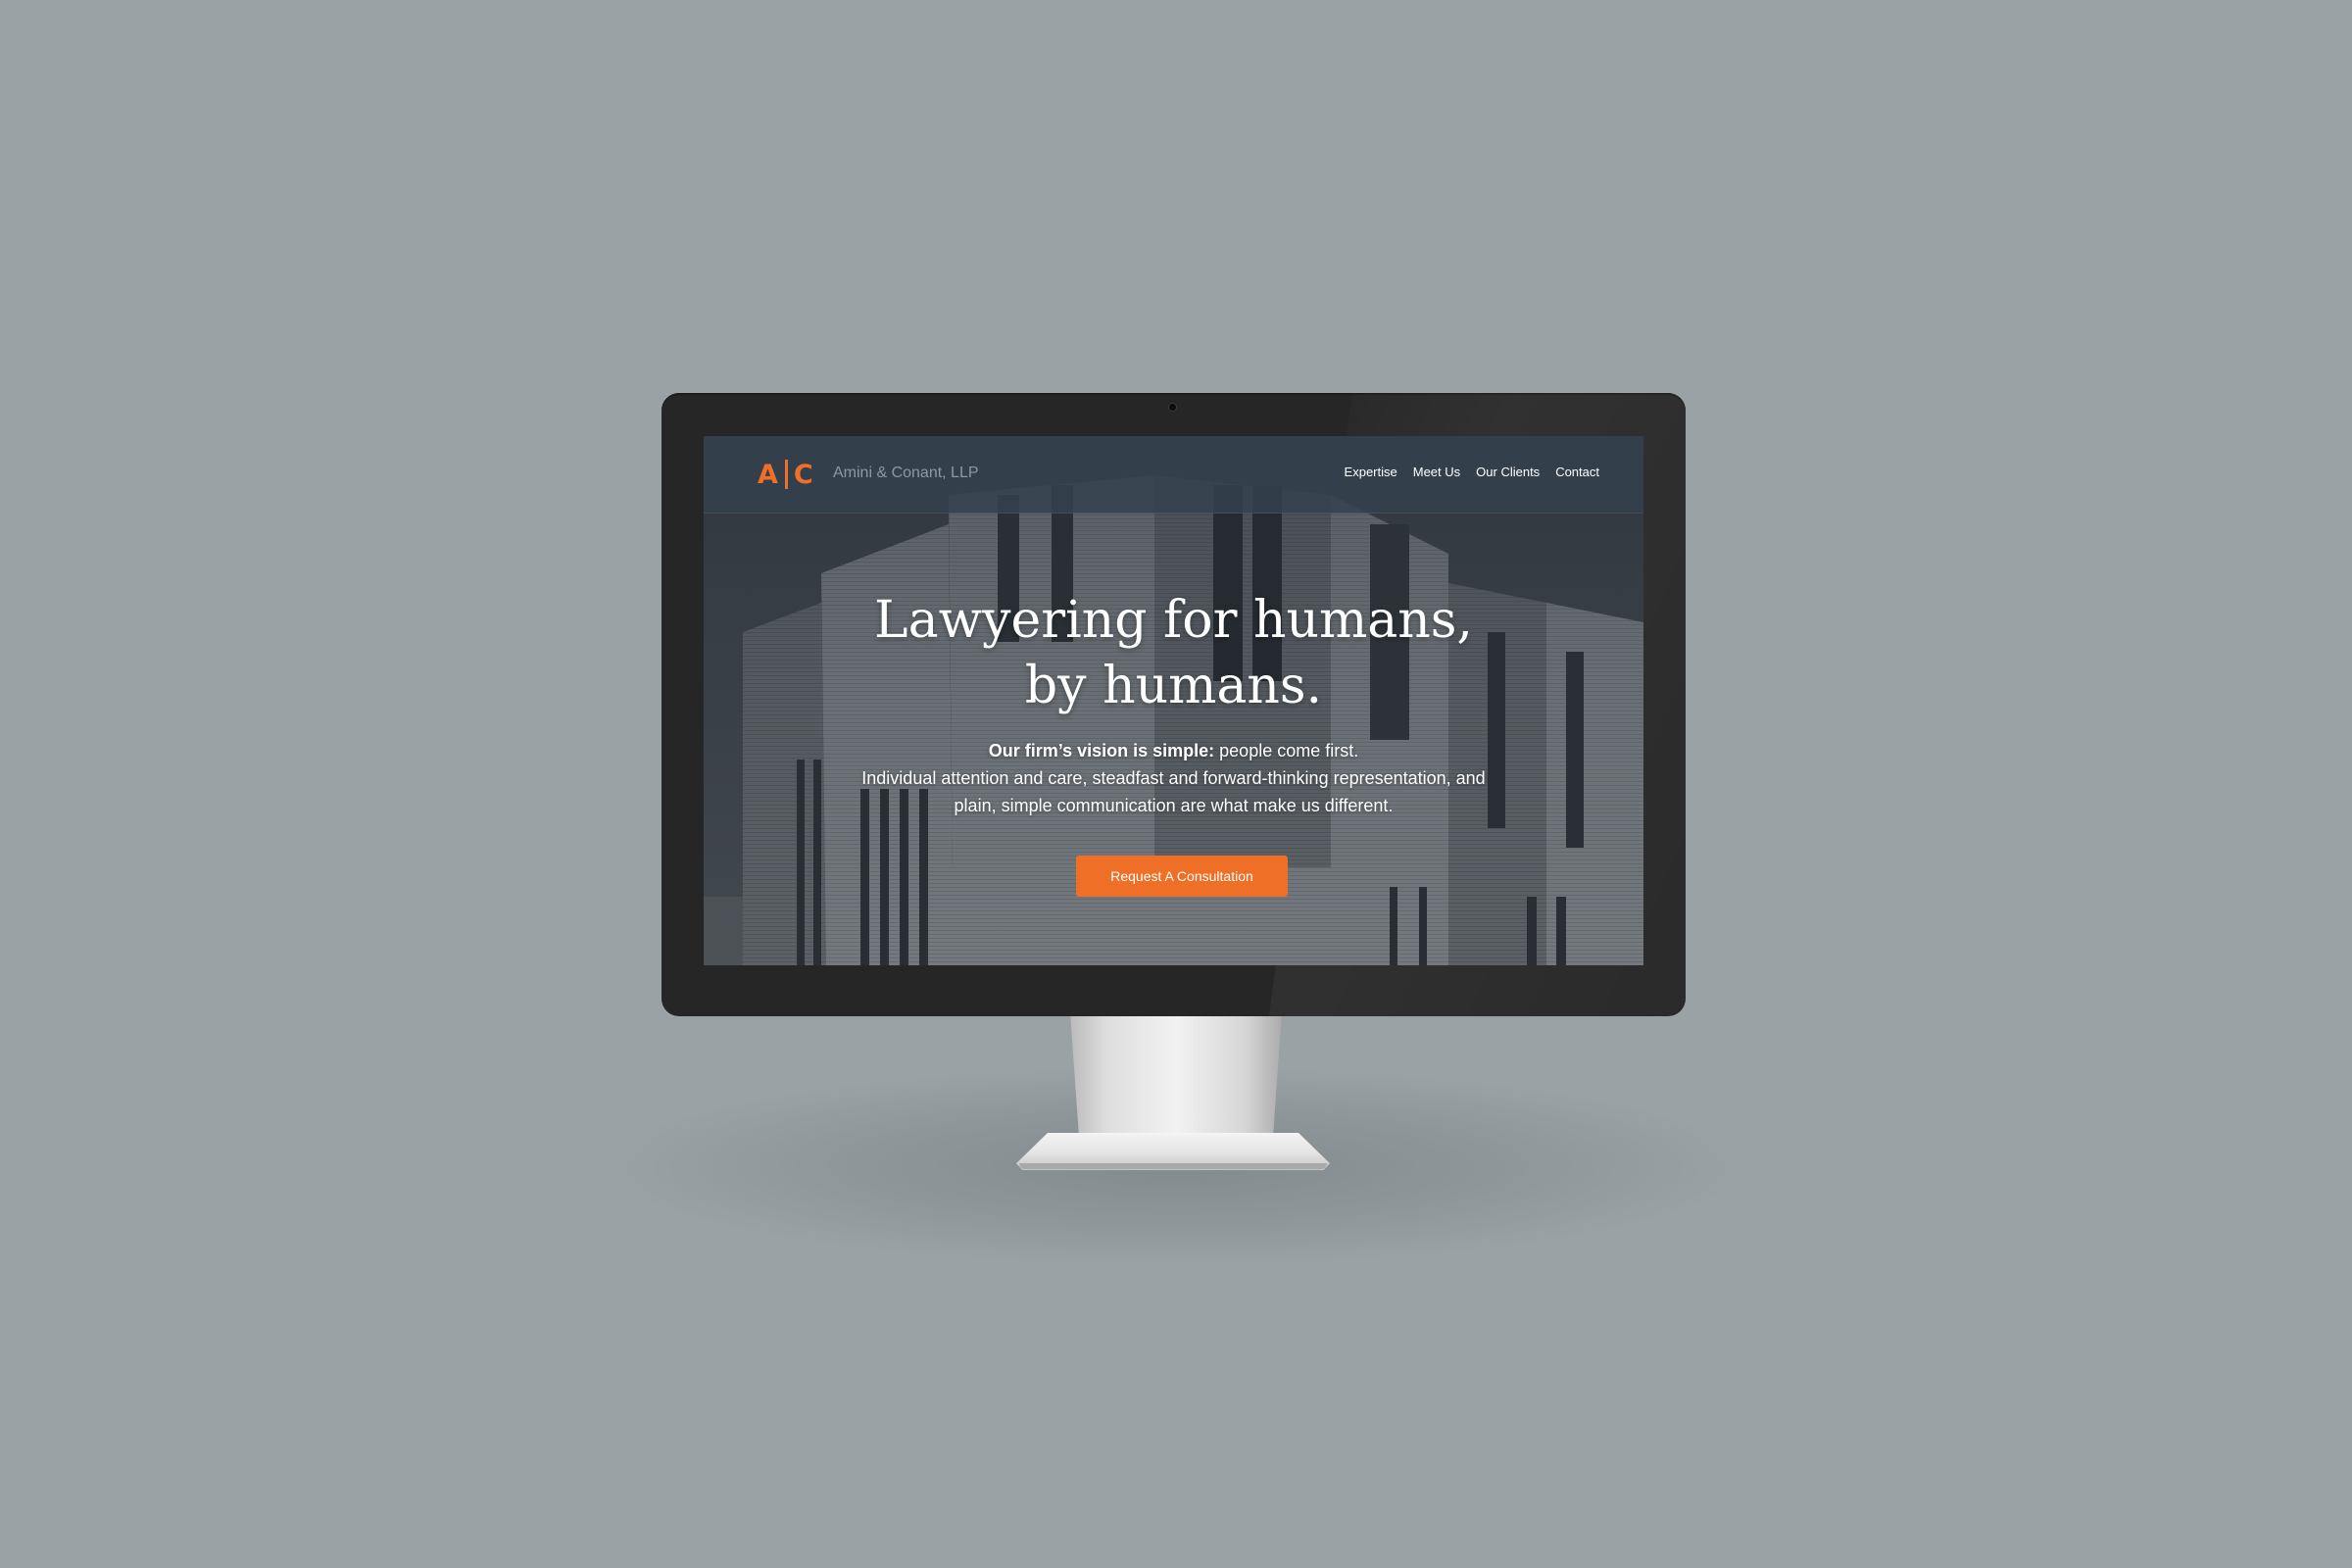 The height and width of the screenshot is (1568, 2352). What do you see at coordinates (1173, 653) in the screenshot?
I see `hero-headline: Lawyering for humans, by humans.` at bounding box center [1173, 653].